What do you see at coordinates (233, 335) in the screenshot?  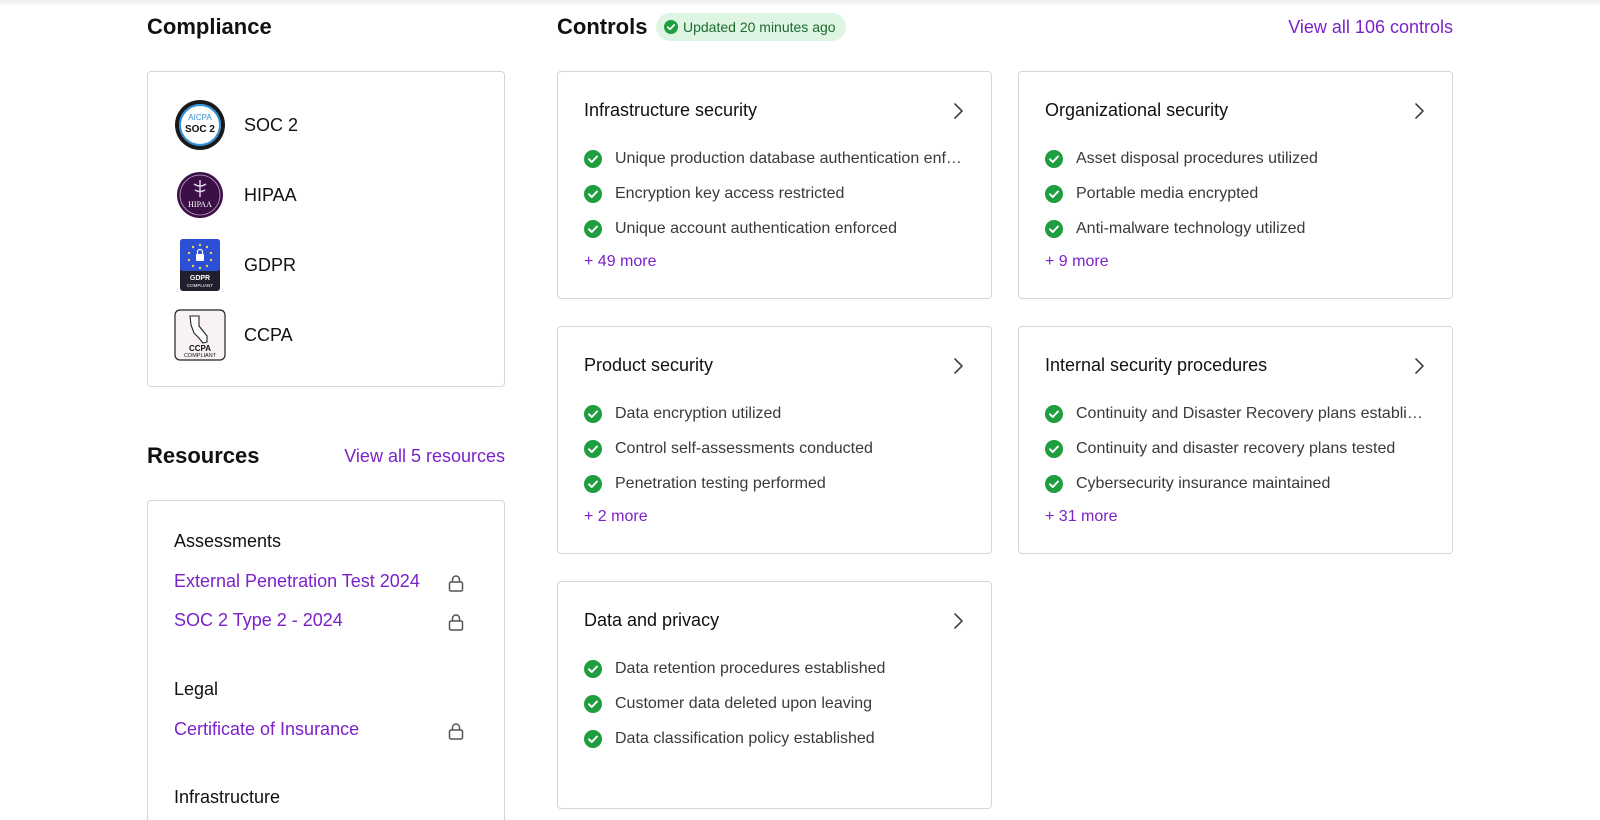 I see `framework-ccpa: CCPA COMPLIANT CCPA` at bounding box center [233, 335].